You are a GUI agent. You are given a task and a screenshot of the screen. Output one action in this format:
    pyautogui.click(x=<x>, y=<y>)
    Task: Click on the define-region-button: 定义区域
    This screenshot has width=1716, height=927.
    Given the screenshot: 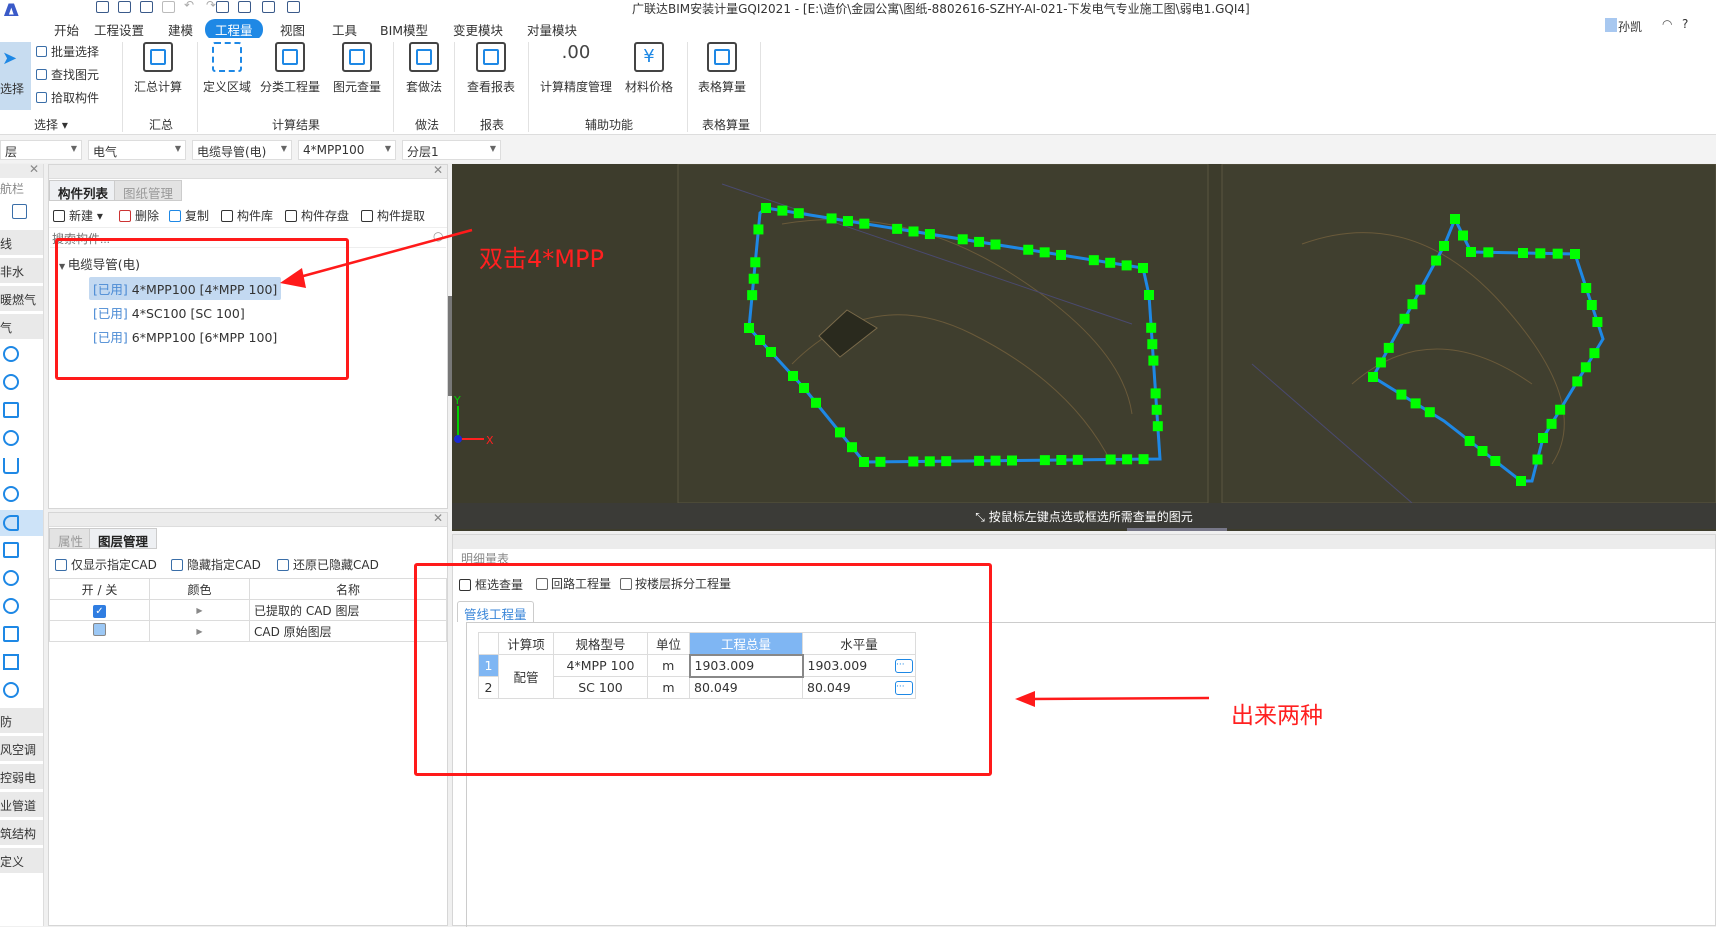 What is the action you would take?
    pyautogui.click(x=227, y=68)
    